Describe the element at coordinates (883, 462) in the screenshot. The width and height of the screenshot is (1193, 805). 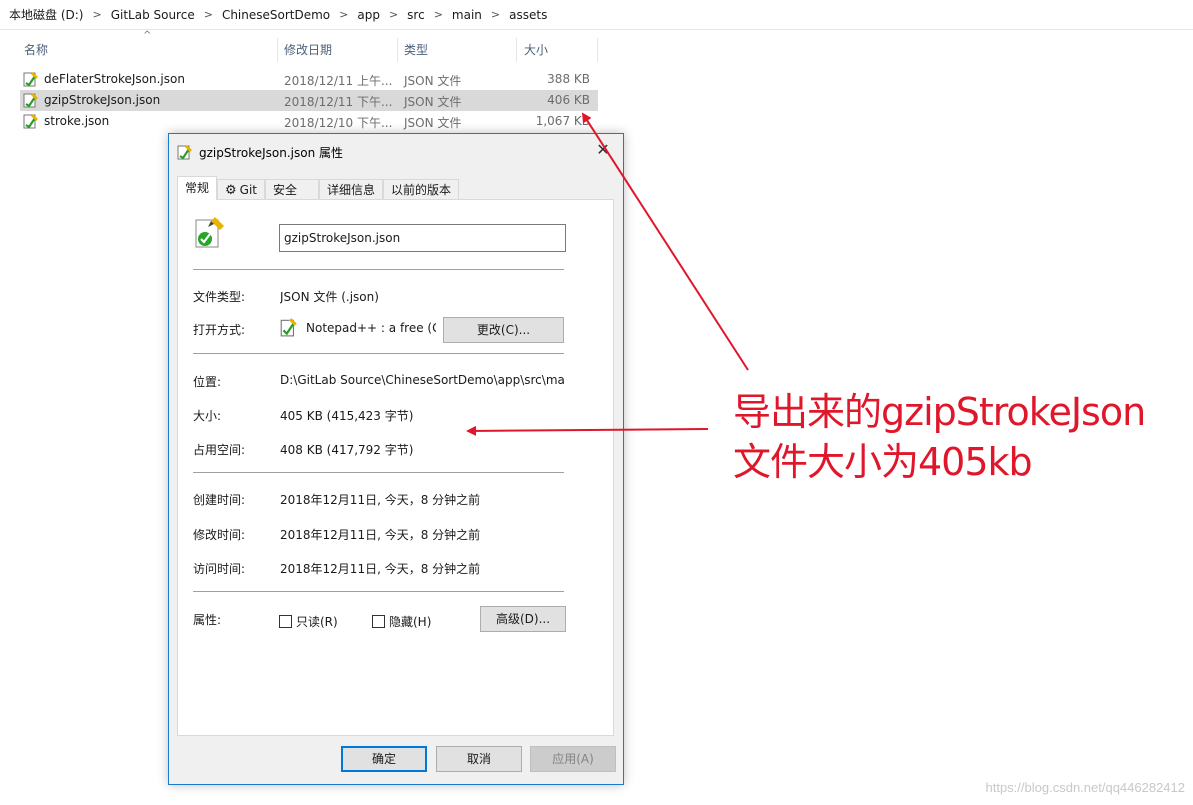
I see `annotation-line-2: 文件大小为405kb` at that location.